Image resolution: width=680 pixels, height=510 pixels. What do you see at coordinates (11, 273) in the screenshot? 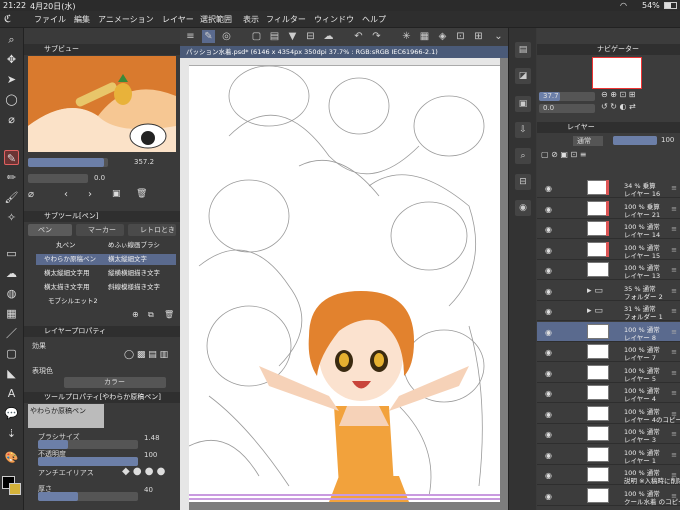
I see `blend-icon: ☁` at bounding box center [11, 273].